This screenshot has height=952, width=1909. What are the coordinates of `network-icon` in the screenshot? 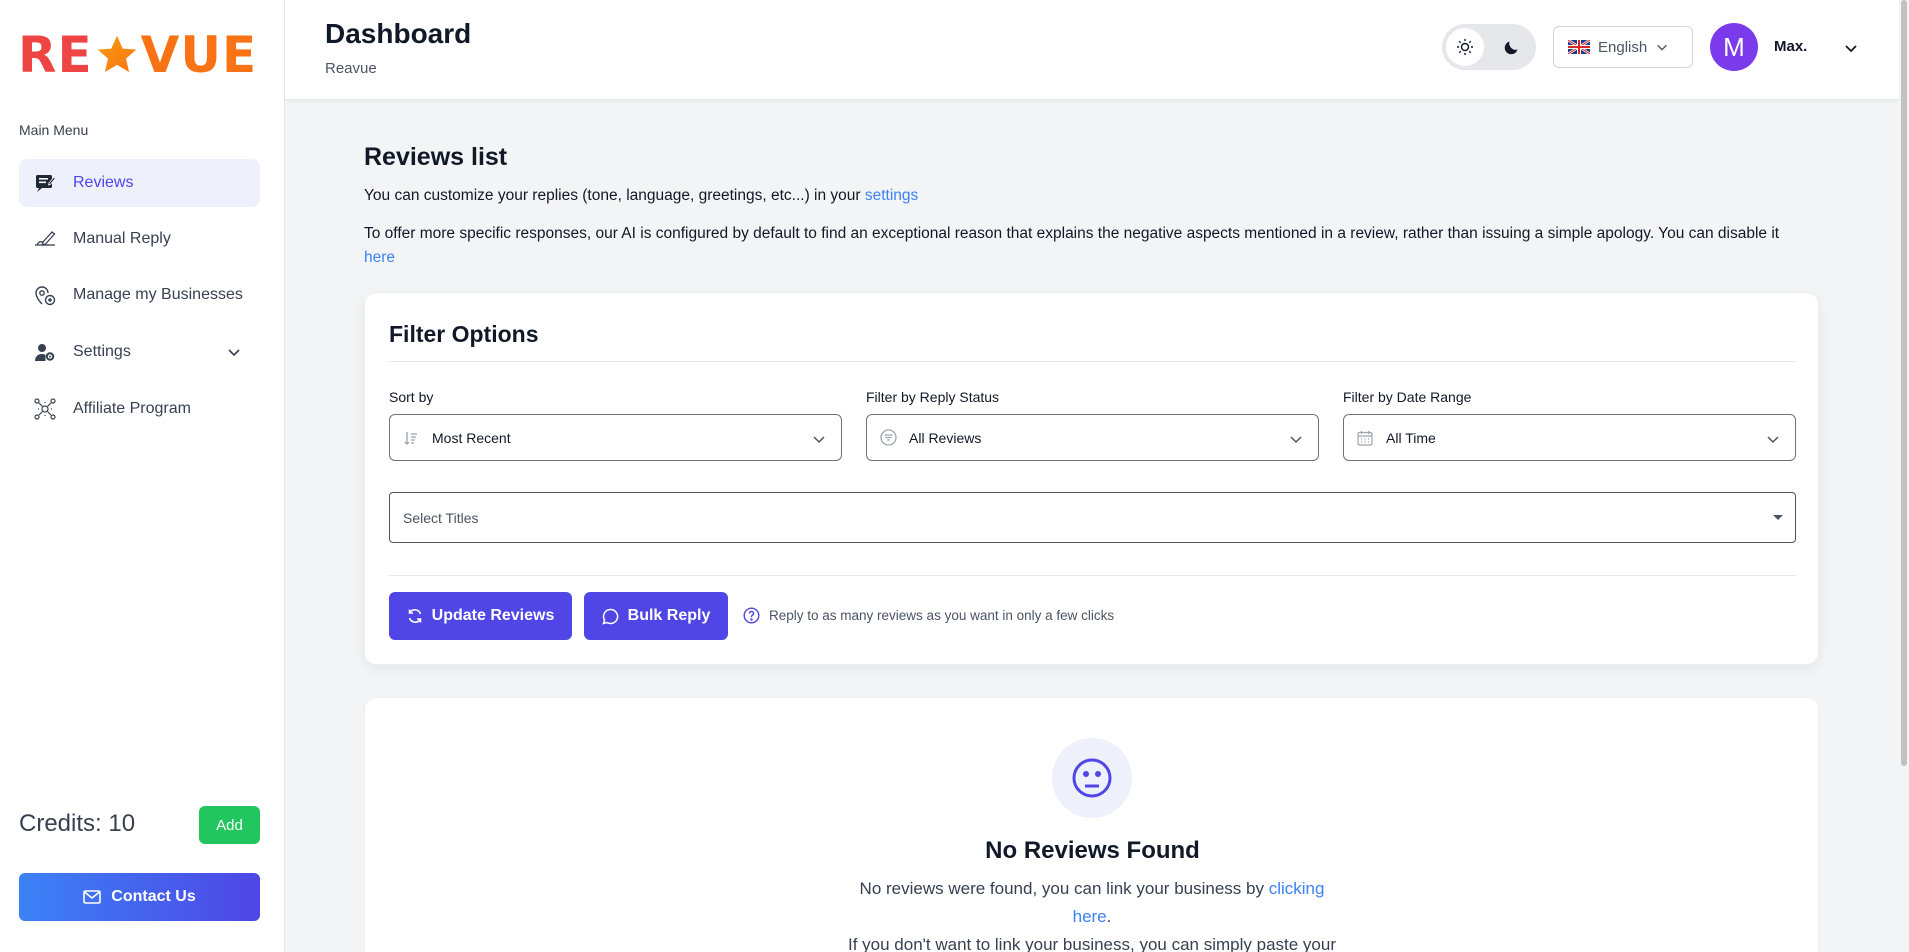 It's located at (45, 409).